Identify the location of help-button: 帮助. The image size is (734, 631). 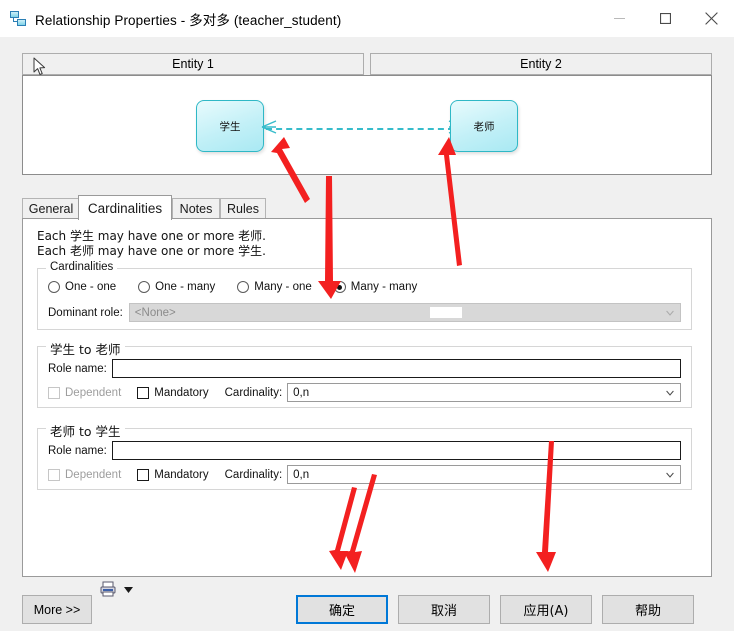
(648, 609).